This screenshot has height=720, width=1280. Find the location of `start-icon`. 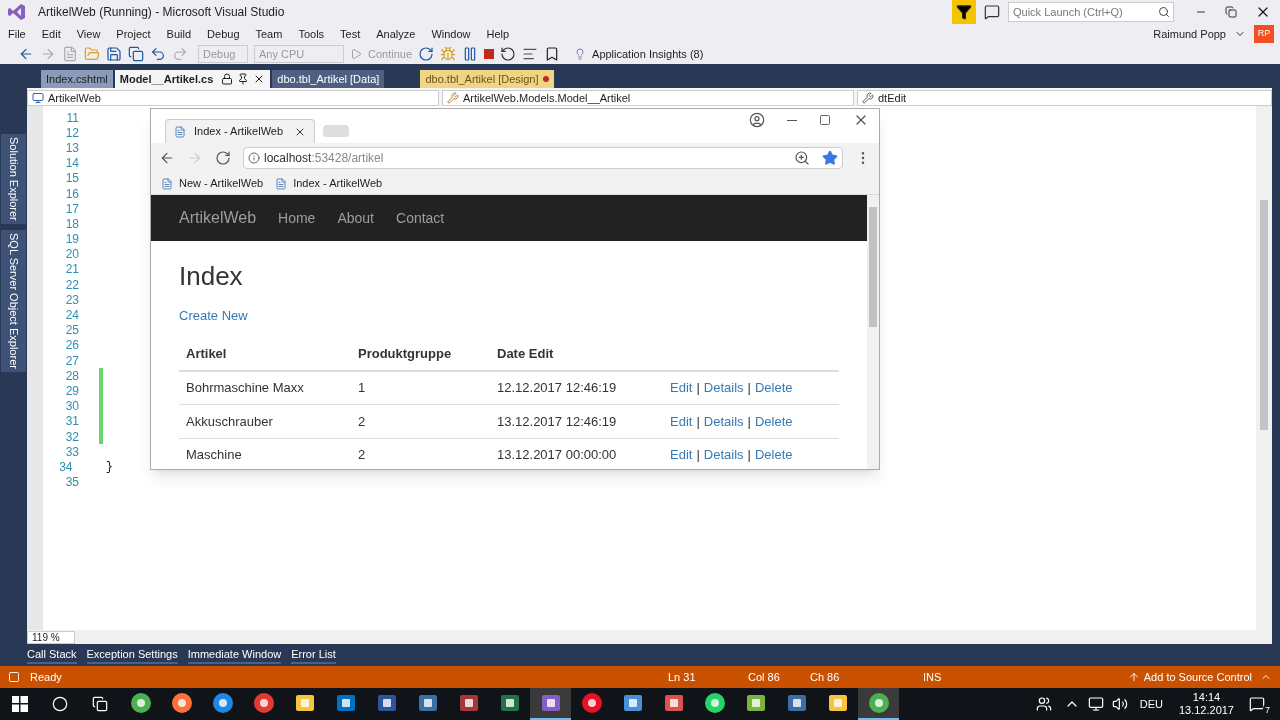

start-icon is located at coordinates (20, 704).